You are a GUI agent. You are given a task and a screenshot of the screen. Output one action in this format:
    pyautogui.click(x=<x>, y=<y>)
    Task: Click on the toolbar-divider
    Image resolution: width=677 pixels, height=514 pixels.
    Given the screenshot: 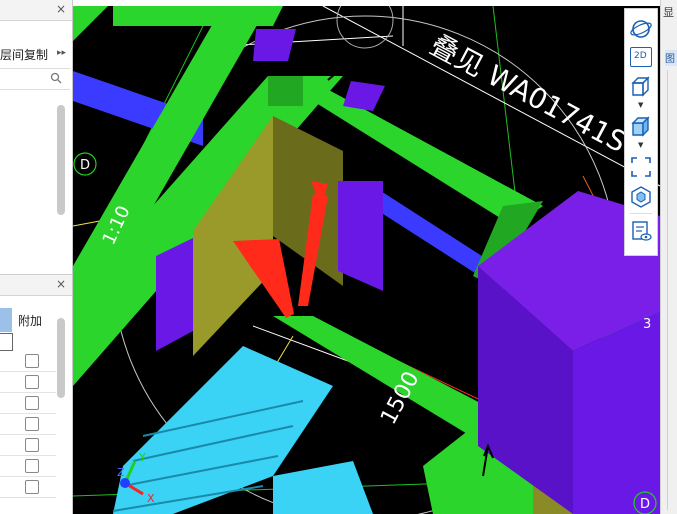 What is the action you would take?
    pyautogui.click(x=641, y=213)
    